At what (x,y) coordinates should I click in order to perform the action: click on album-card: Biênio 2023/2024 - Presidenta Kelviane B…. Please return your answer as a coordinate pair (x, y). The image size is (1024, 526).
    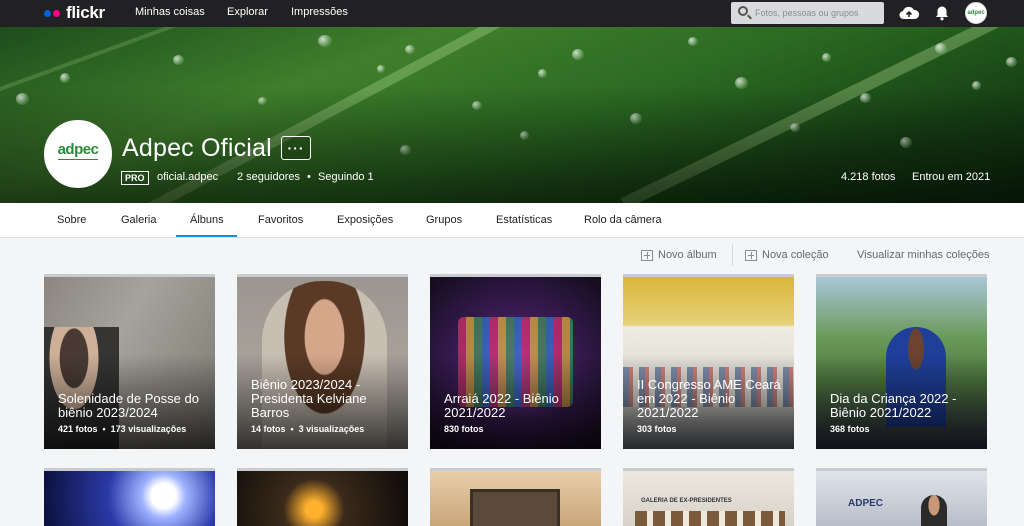
    Looking at the image, I should click on (322, 361).